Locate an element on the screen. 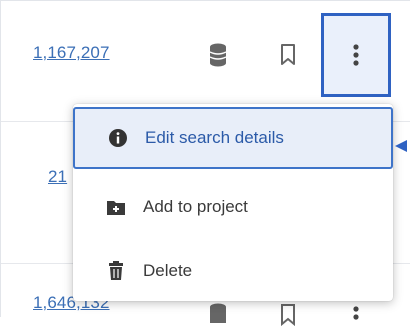 The image size is (410, 333). callout-arrow-icon is located at coordinates (402, 148).